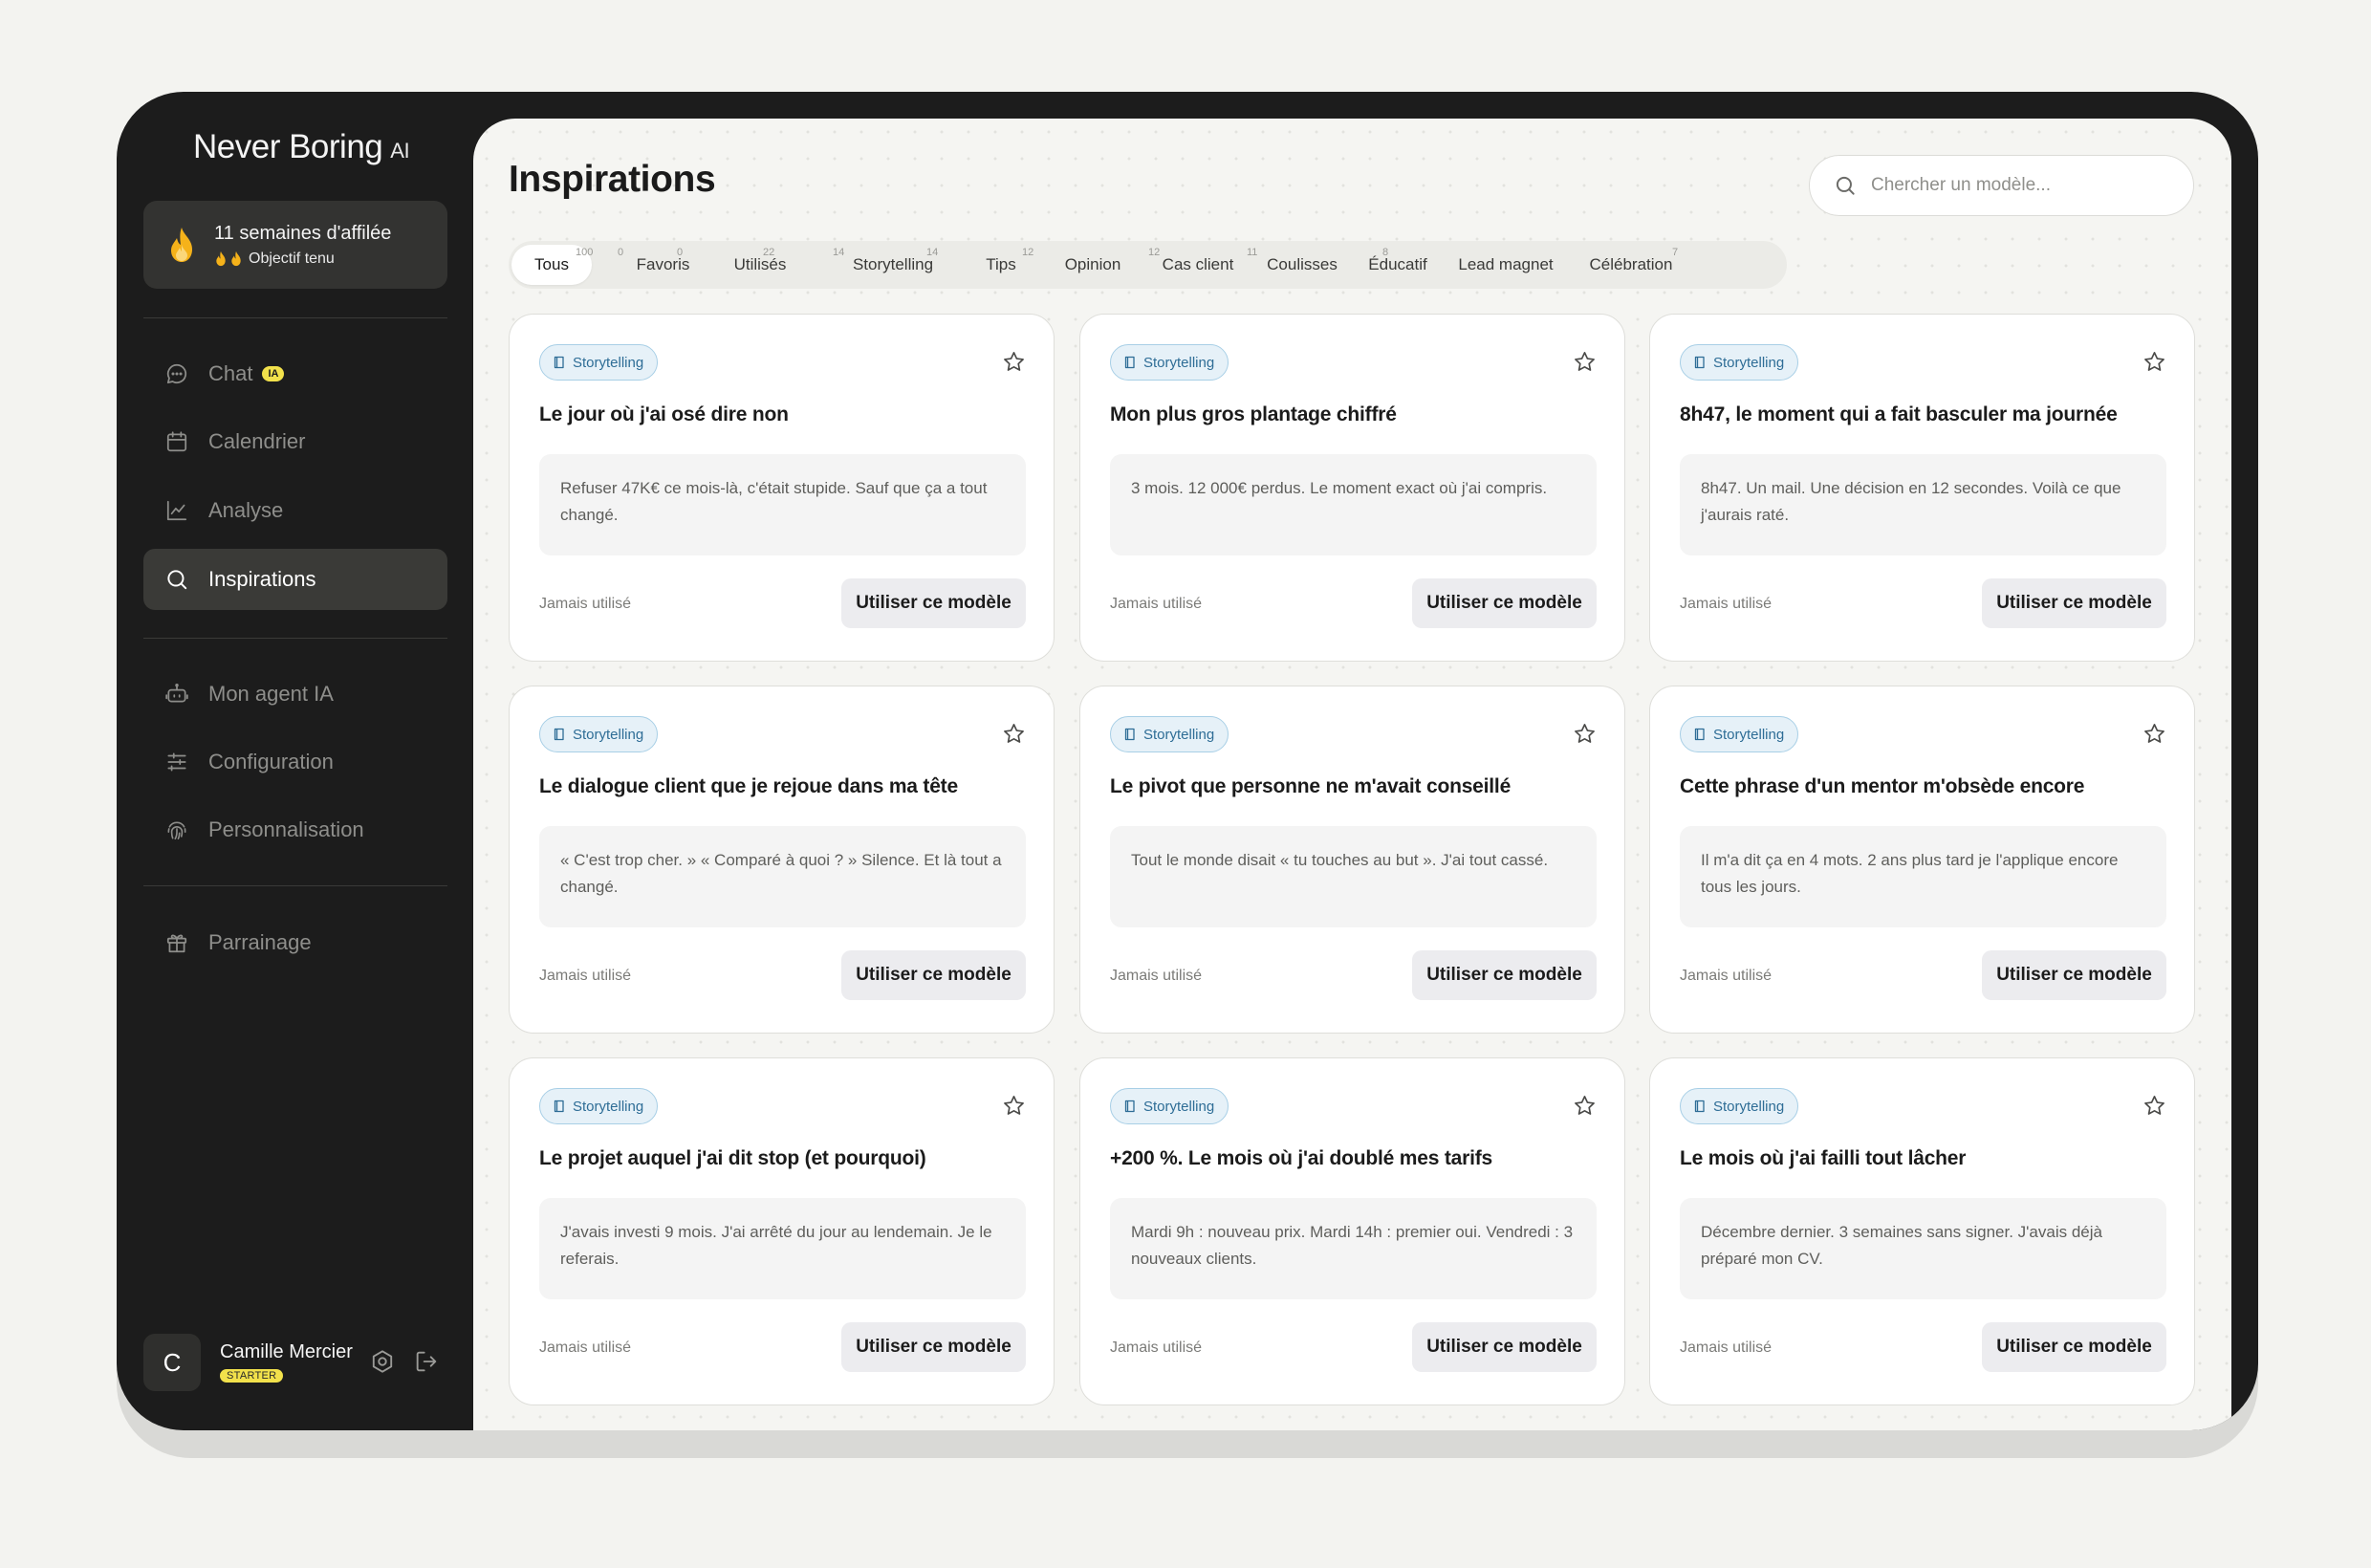 The width and height of the screenshot is (2371, 1568). Describe the element at coordinates (295, 245) in the screenshot. I see `streak-card: 11 semaines d'affilée Objectif tenu` at that location.